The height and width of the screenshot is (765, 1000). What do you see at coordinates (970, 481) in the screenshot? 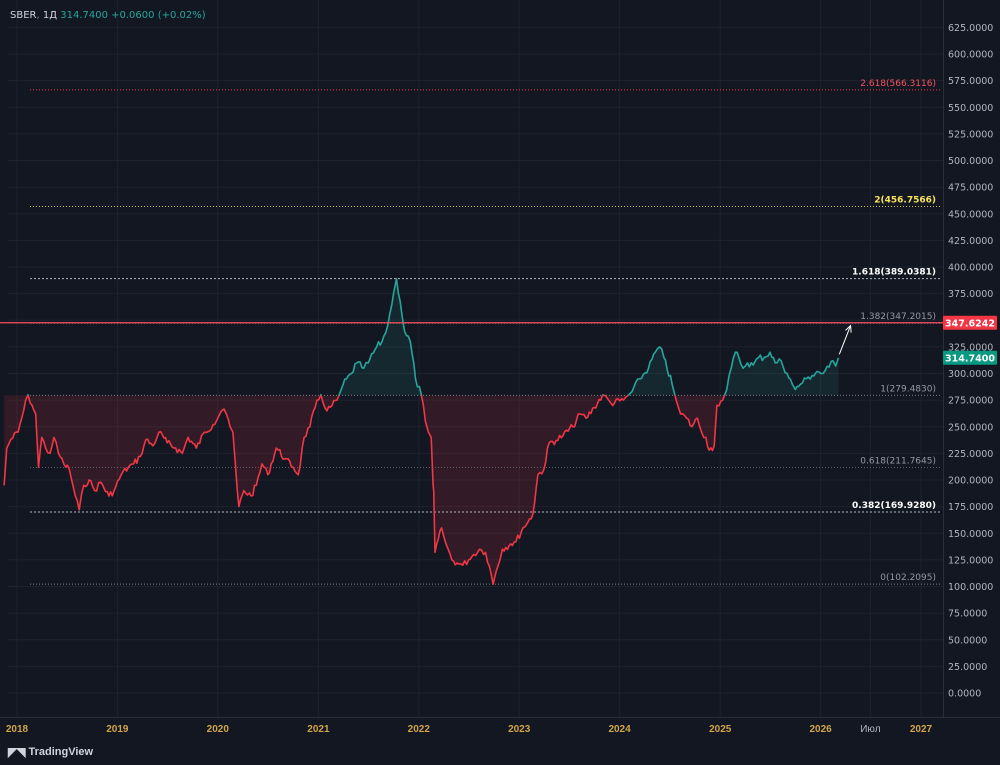
I see `y-tick-label: 200.0000` at bounding box center [970, 481].